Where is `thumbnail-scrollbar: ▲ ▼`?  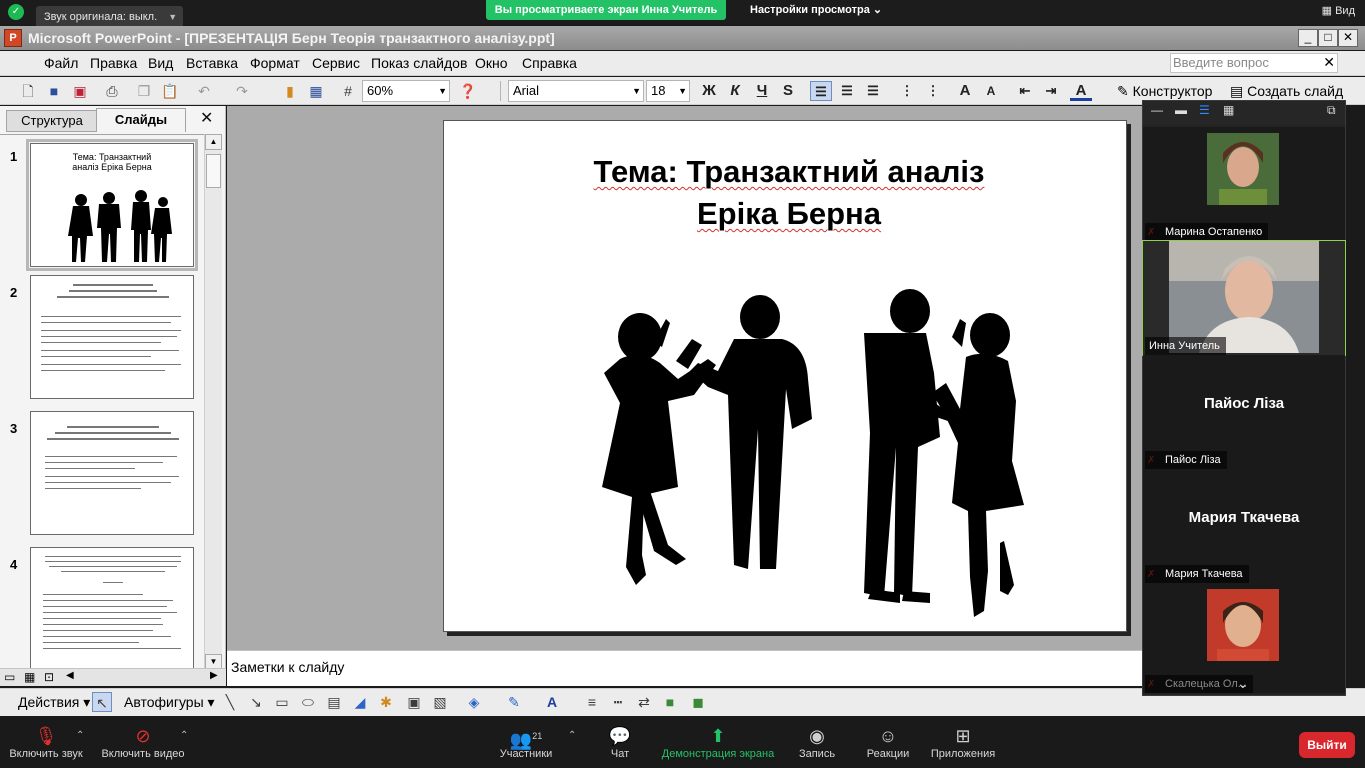 thumbnail-scrollbar: ▲ ▼ is located at coordinates (213, 402).